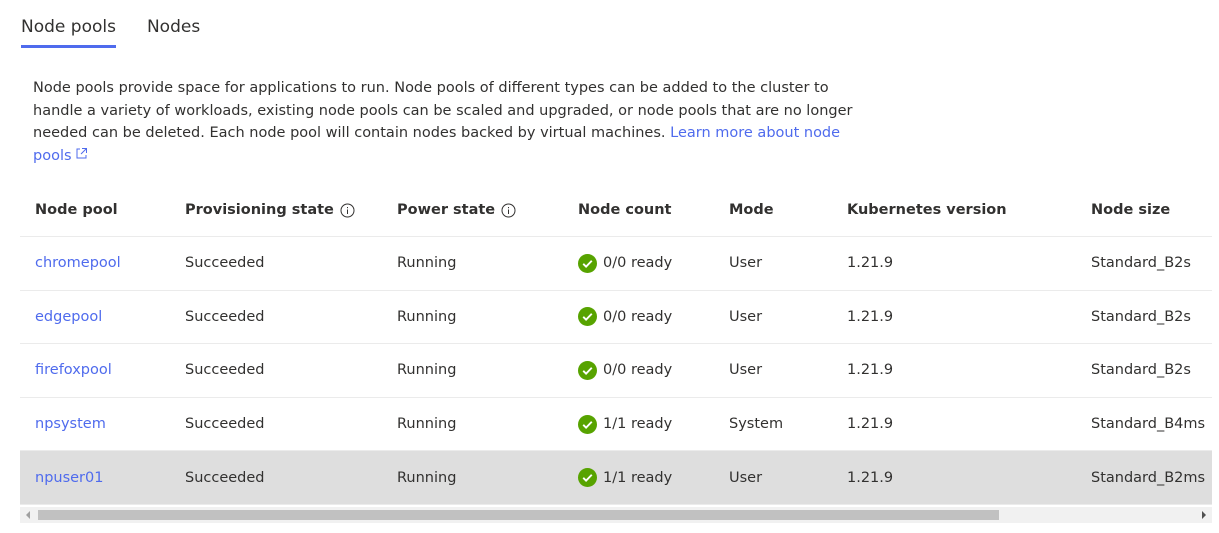  Describe the element at coordinates (73, 370) in the screenshot. I see `node-pool-link: firefoxpool` at that location.